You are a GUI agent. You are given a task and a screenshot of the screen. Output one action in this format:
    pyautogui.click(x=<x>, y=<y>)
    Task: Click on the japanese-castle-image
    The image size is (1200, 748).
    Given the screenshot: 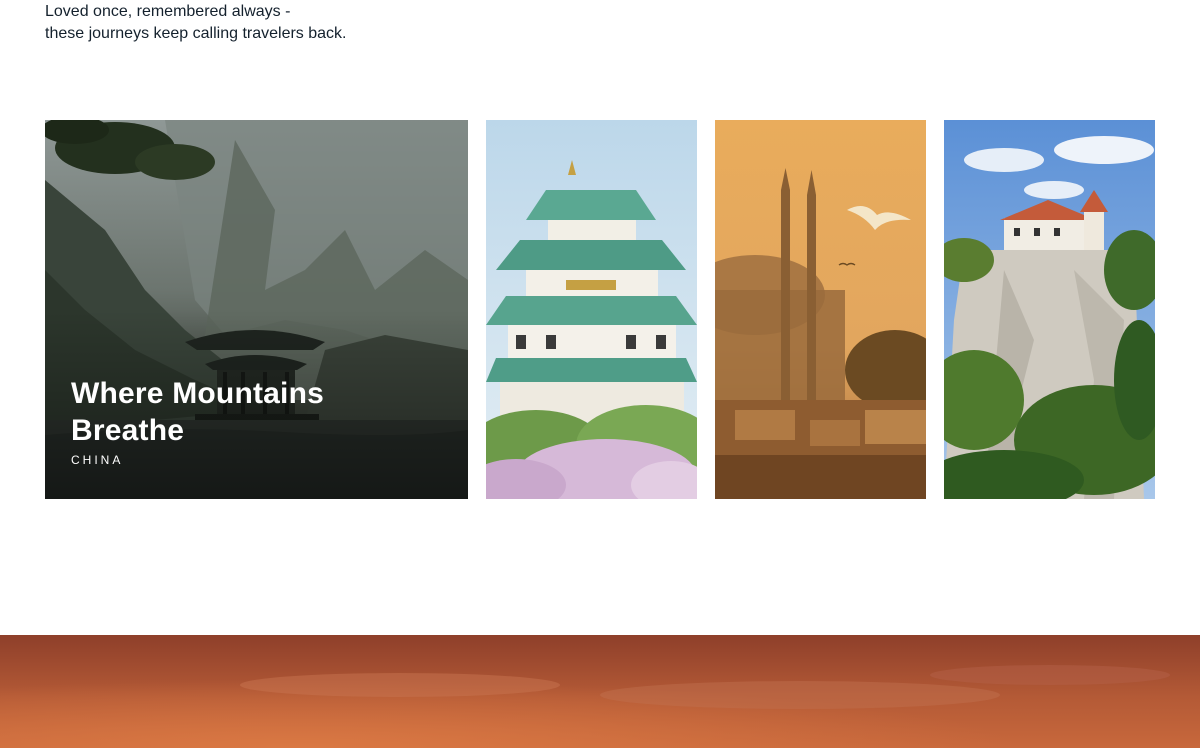 What is the action you would take?
    pyautogui.click(x=591, y=309)
    